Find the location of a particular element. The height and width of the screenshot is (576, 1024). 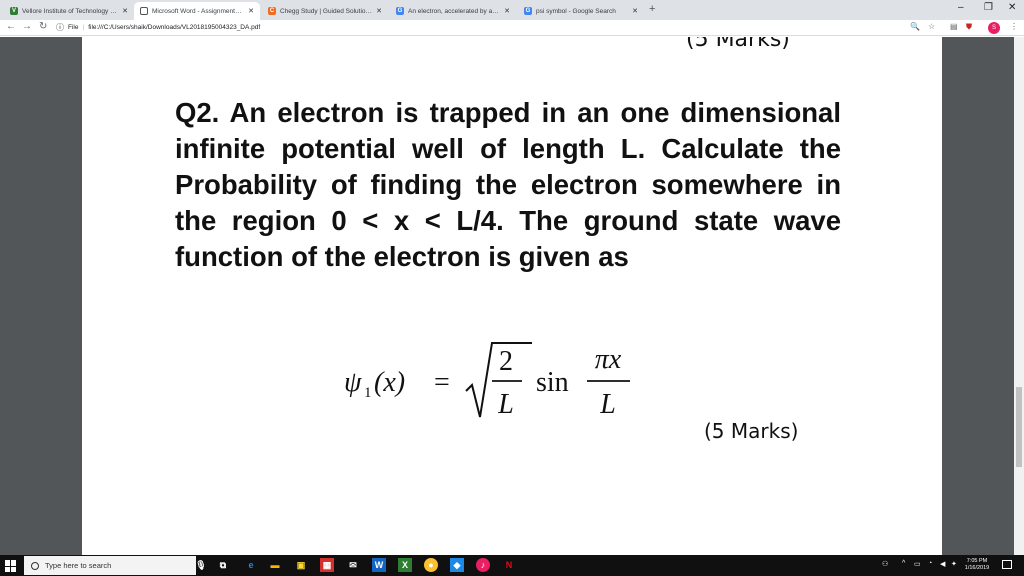

wave-function-equation: ψ 1 (x) = 2 L sin πx L is located at coordinates (487, 381).